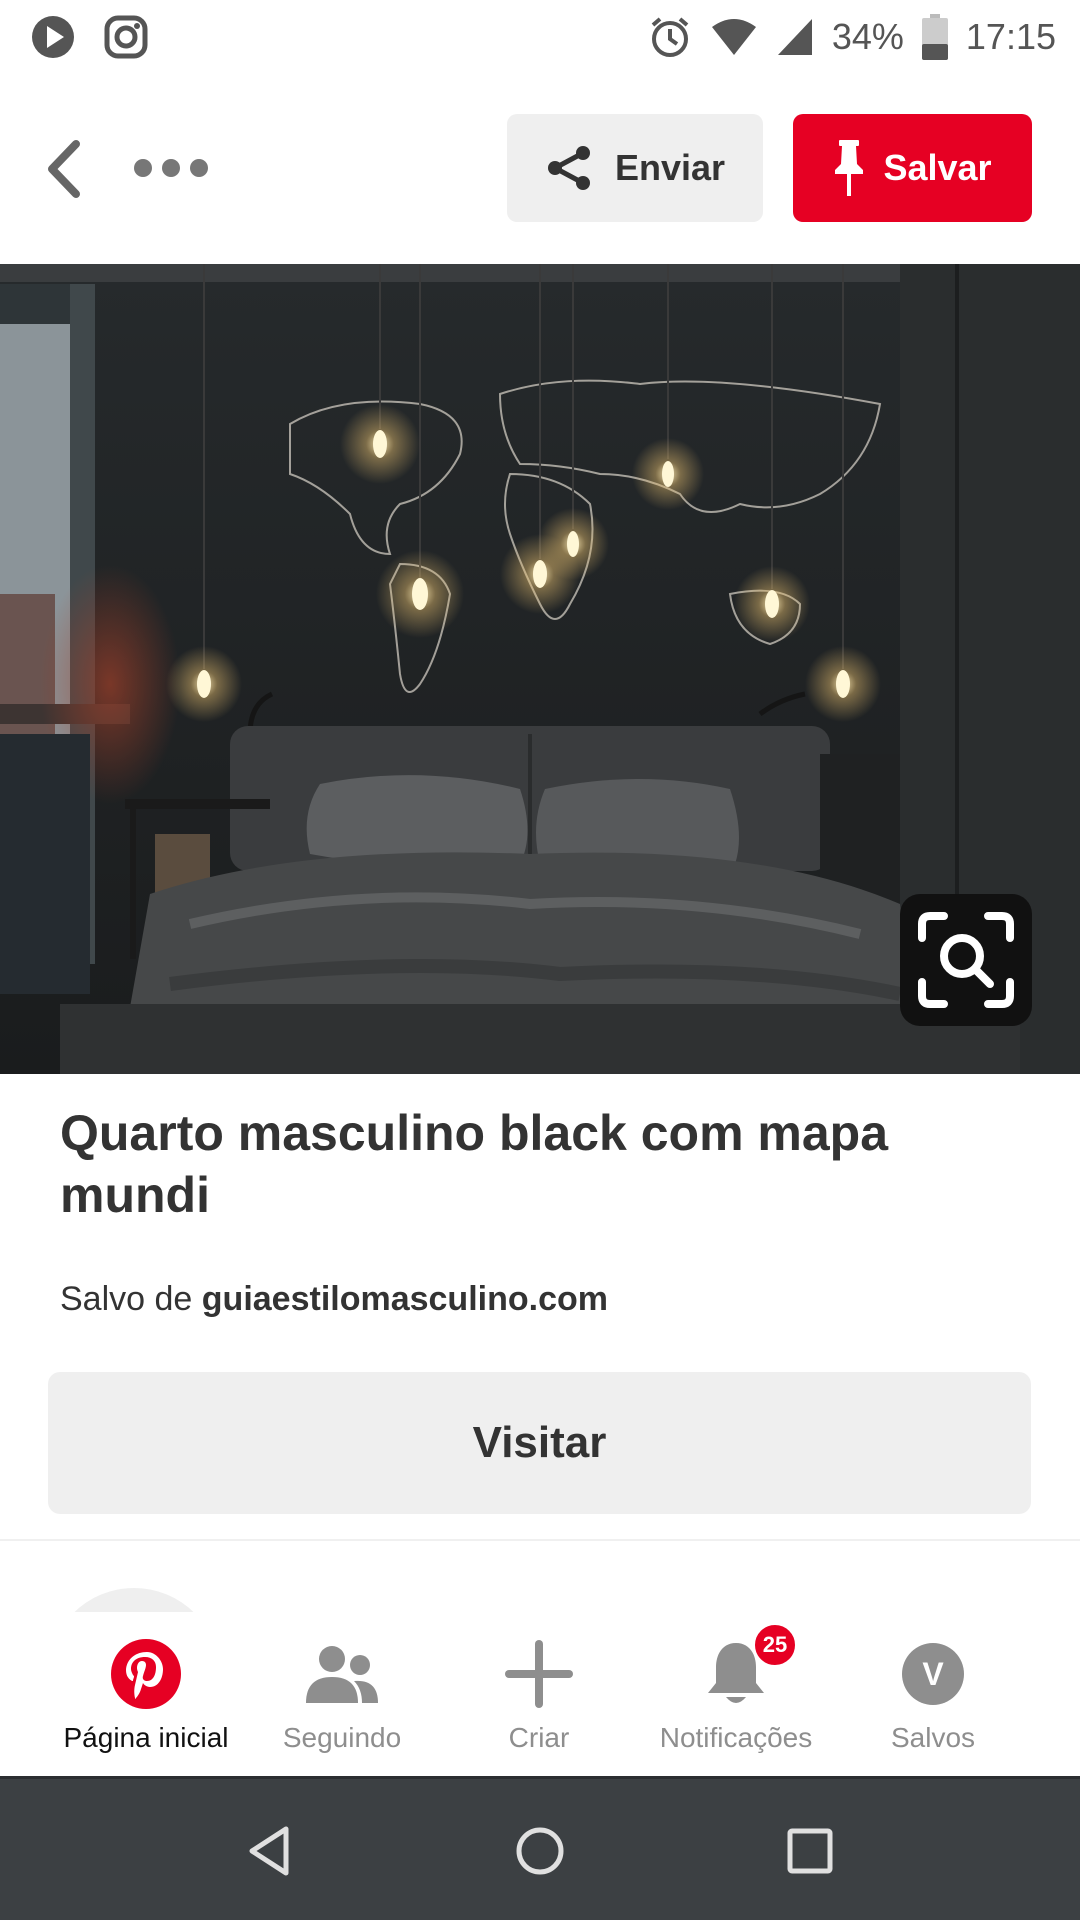 Image resolution: width=1080 pixels, height=1920 pixels. What do you see at coordinates (736, 1693) in the screenshot?
I see `nav-notifications: 25 Notificações` at bounding box center [736, 1693].